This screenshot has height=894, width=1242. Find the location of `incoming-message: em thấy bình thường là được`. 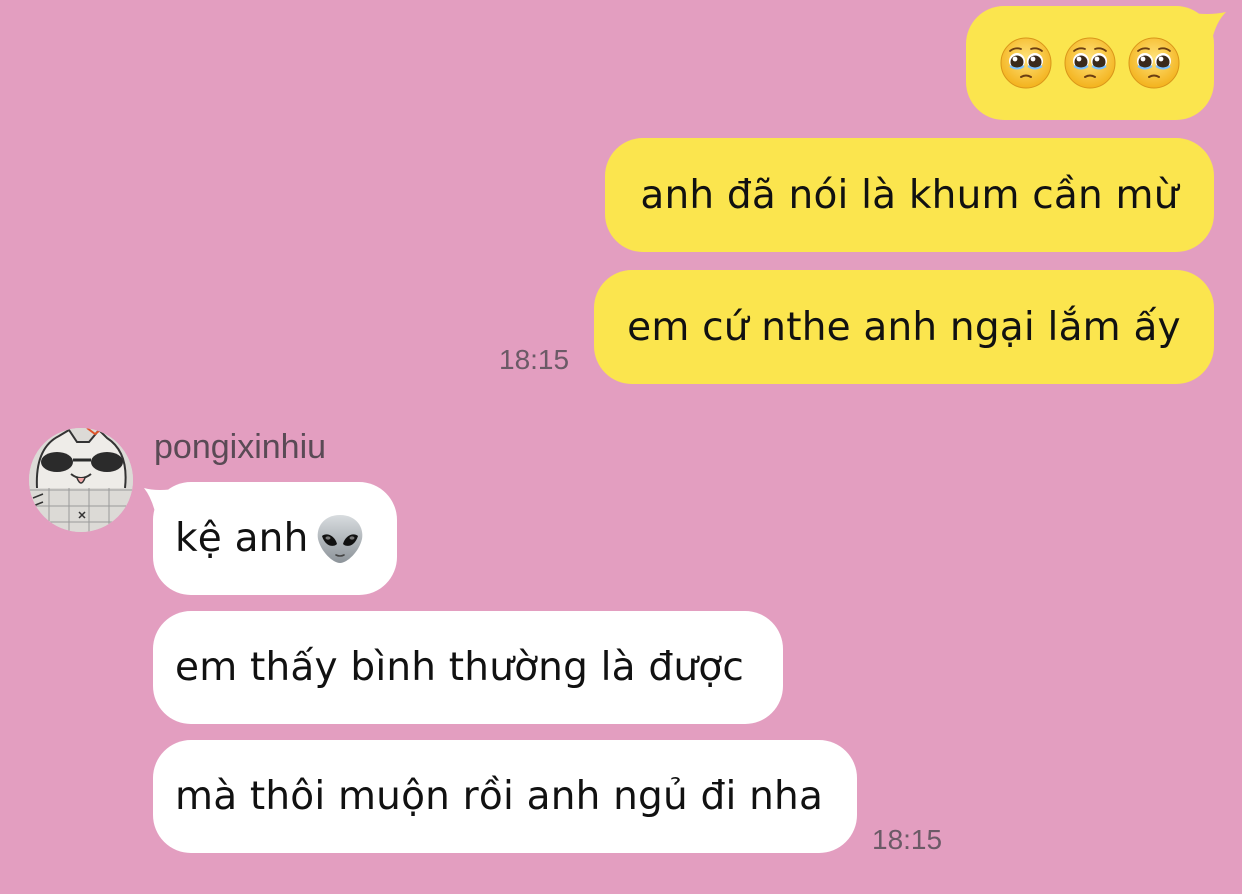

incoming-message: em thấy bình thường là được is located at coordinates (468, 667).